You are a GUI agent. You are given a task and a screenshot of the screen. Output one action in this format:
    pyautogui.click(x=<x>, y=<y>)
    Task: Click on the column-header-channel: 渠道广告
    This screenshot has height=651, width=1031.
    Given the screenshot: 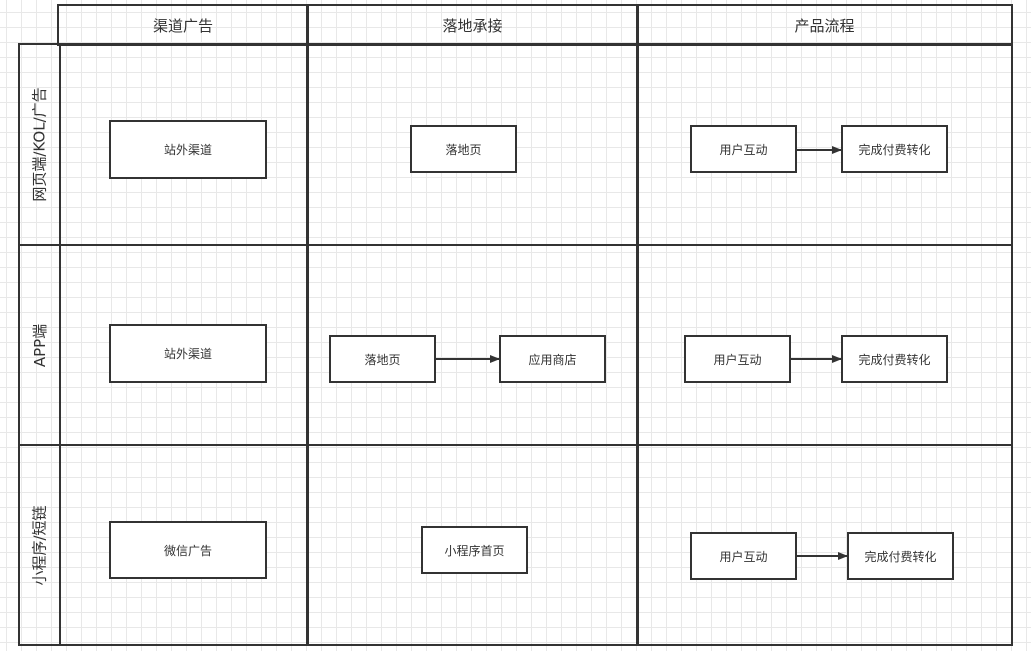 What is the action you would take?
    pyautogui.click(x=183, y=25)
    